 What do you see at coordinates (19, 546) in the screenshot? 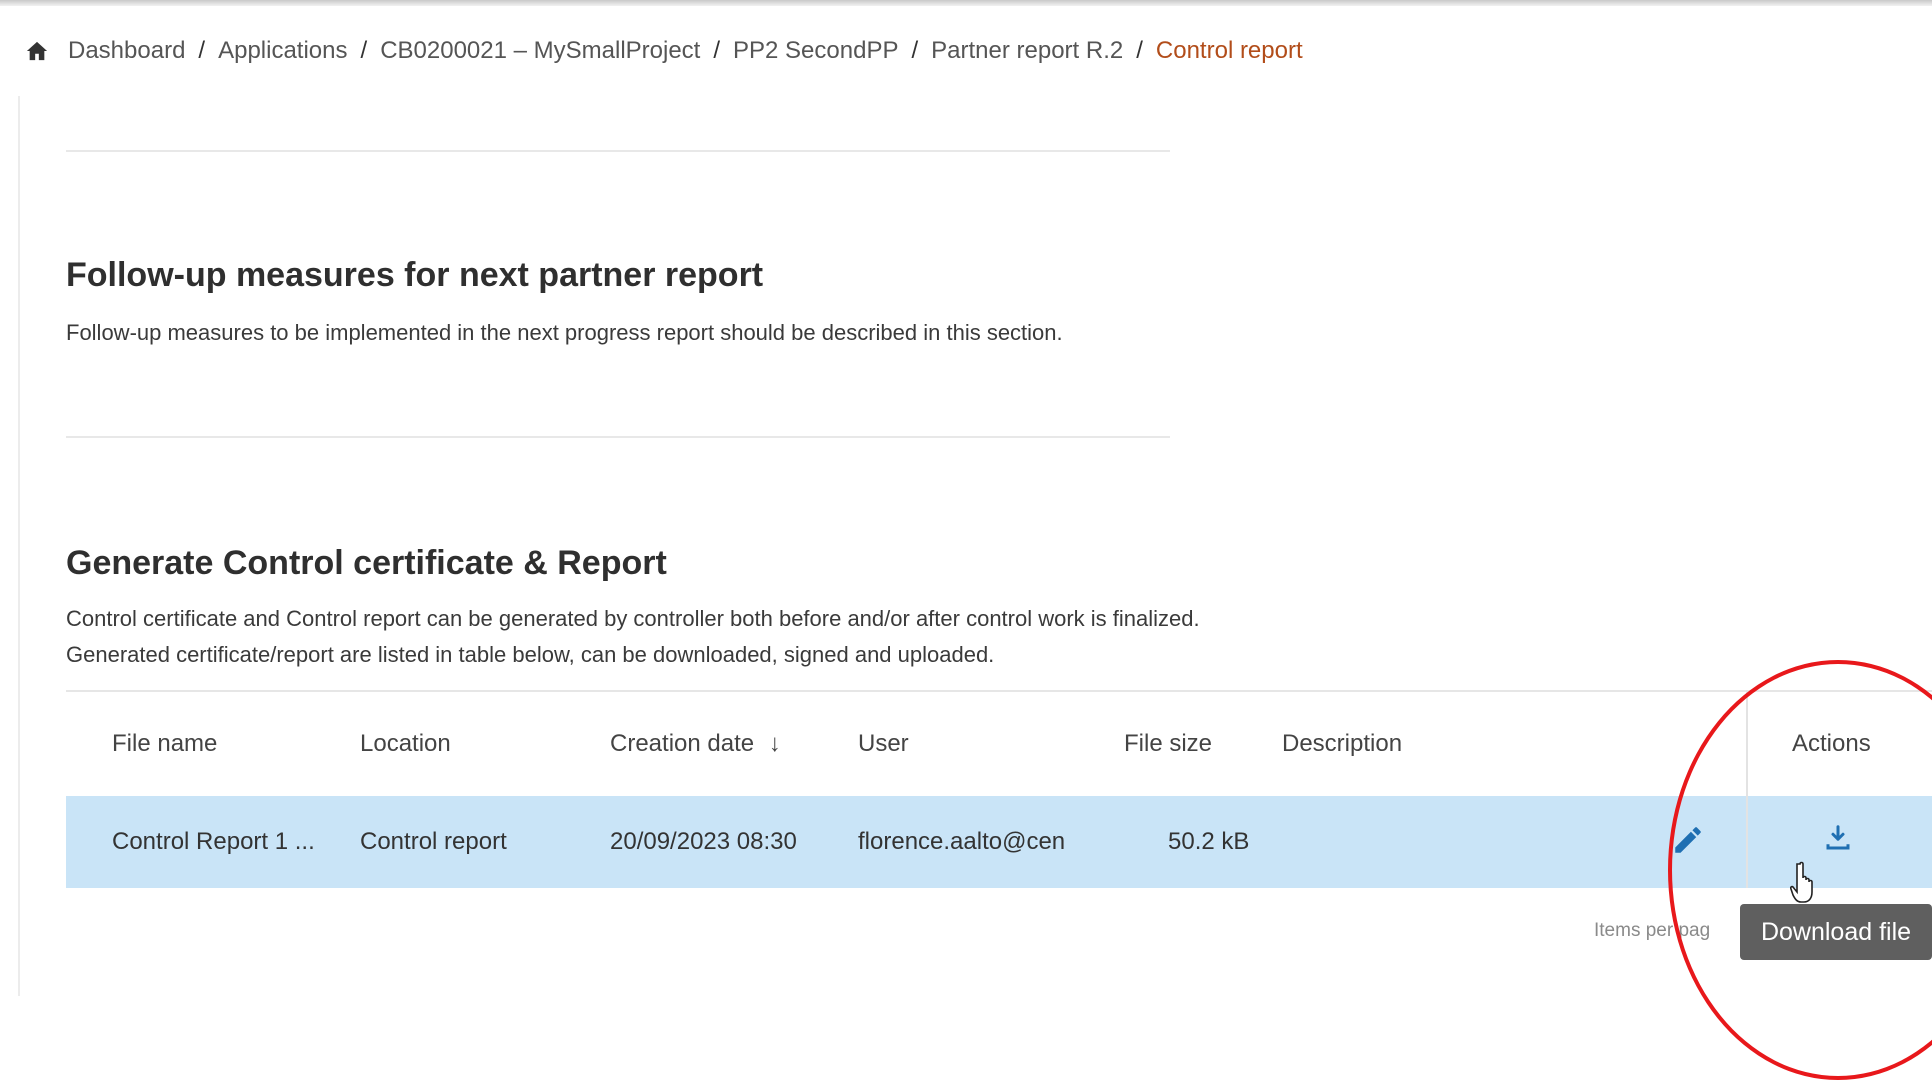
I see `panel-border` at bounding box center [19, 546].